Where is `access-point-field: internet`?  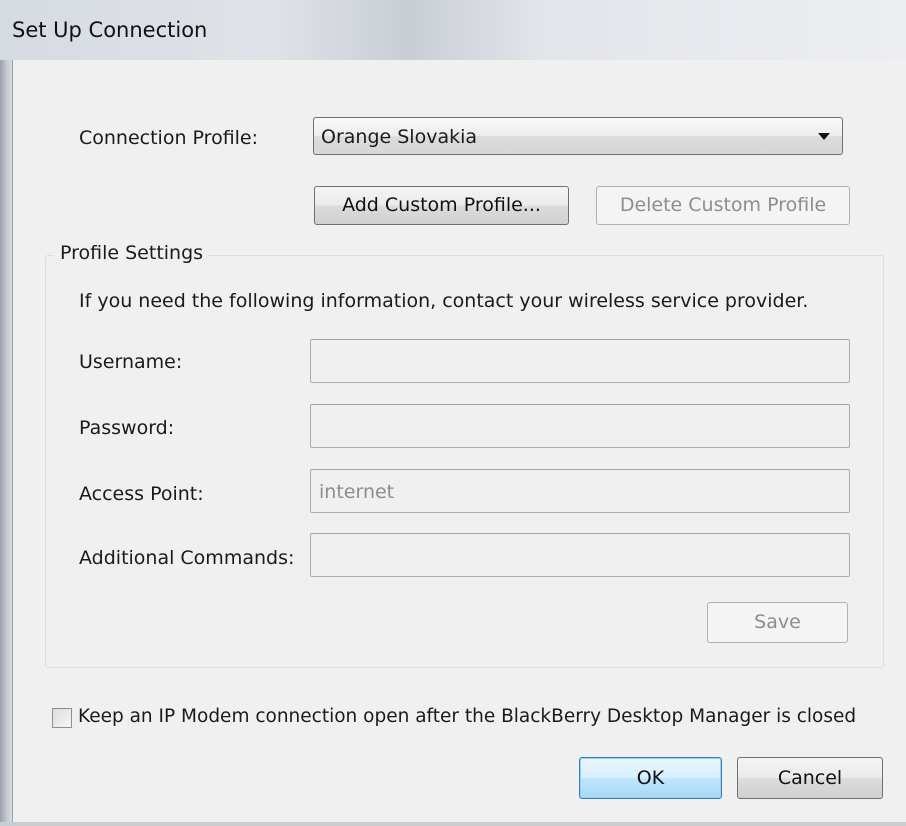 access-point-field: internet is located at coordinates (580, 491).